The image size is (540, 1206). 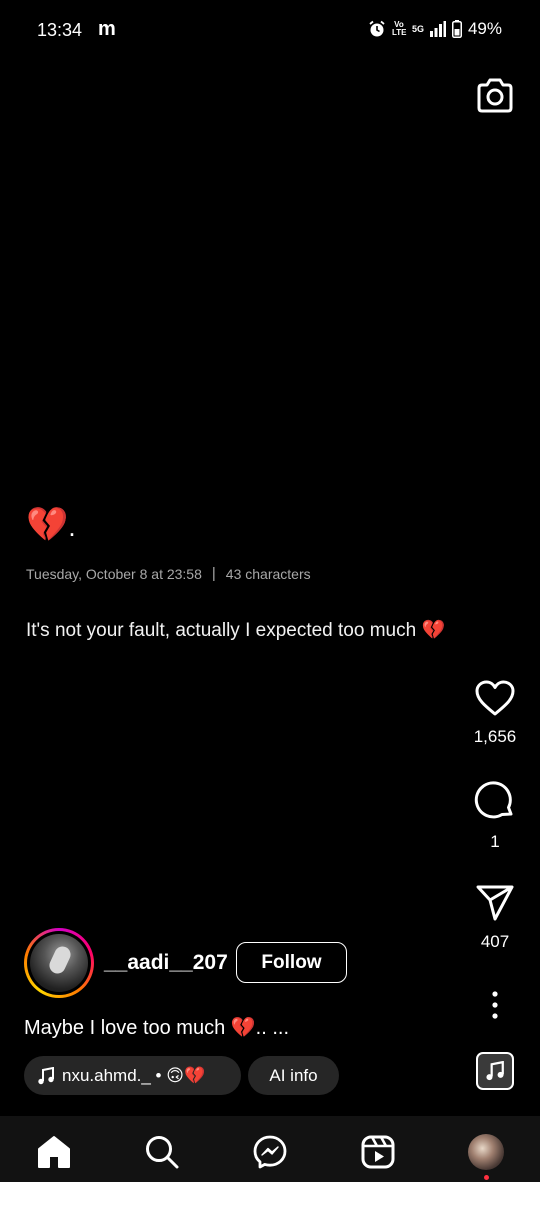 I want to click on ai-info-label: AI info, so click(x=293, y=1075).